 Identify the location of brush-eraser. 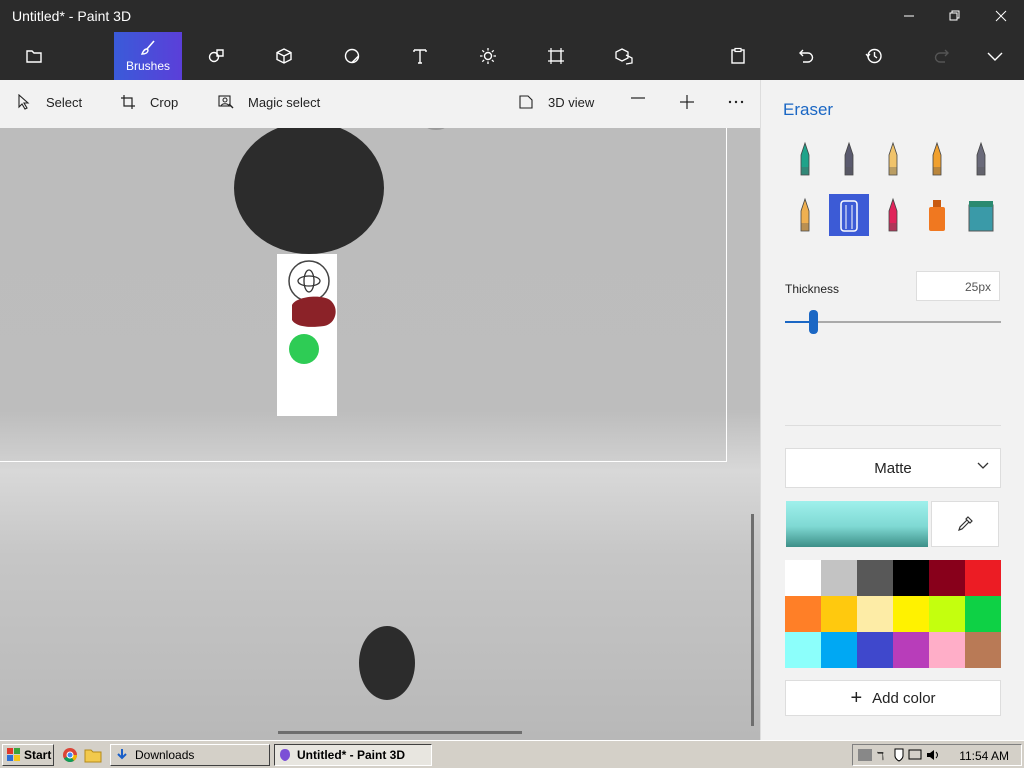
(849, 215).